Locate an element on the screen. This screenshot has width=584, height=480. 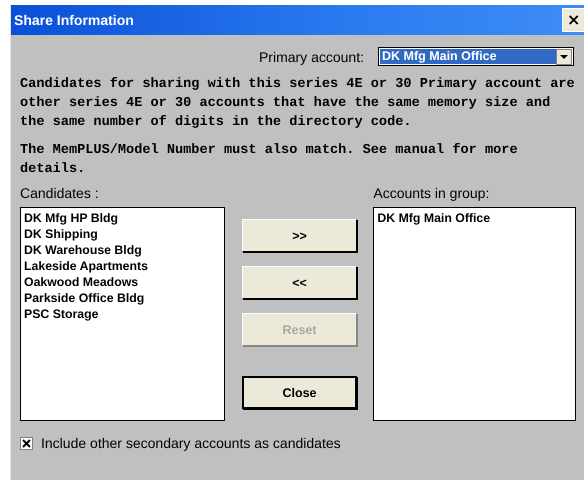
primary-account-dropdown: DK Mfg Main Office is located at coordinates (476, 56).